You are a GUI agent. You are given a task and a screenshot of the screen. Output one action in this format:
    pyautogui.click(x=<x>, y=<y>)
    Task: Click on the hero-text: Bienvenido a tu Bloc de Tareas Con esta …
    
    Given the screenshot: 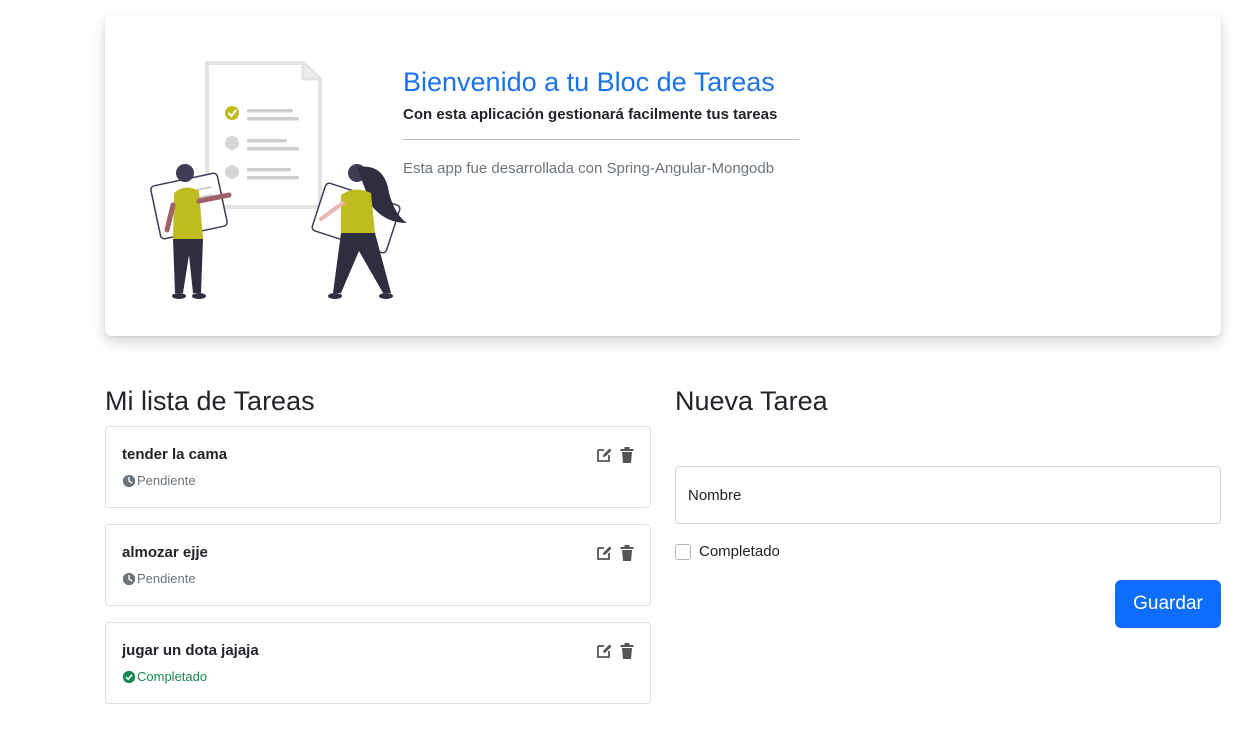 What is the action you would take?
    pyautogui.click(x=602, y=121)
    